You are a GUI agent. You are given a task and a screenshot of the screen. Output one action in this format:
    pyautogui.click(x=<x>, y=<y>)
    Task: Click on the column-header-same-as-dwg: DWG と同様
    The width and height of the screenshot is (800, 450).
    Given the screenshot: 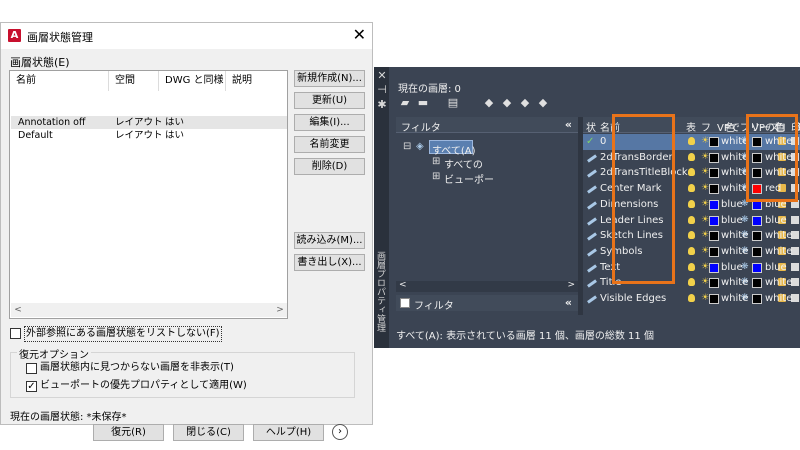 What is the action you would take?
    pyautogui.click(x=192, y=81)
    